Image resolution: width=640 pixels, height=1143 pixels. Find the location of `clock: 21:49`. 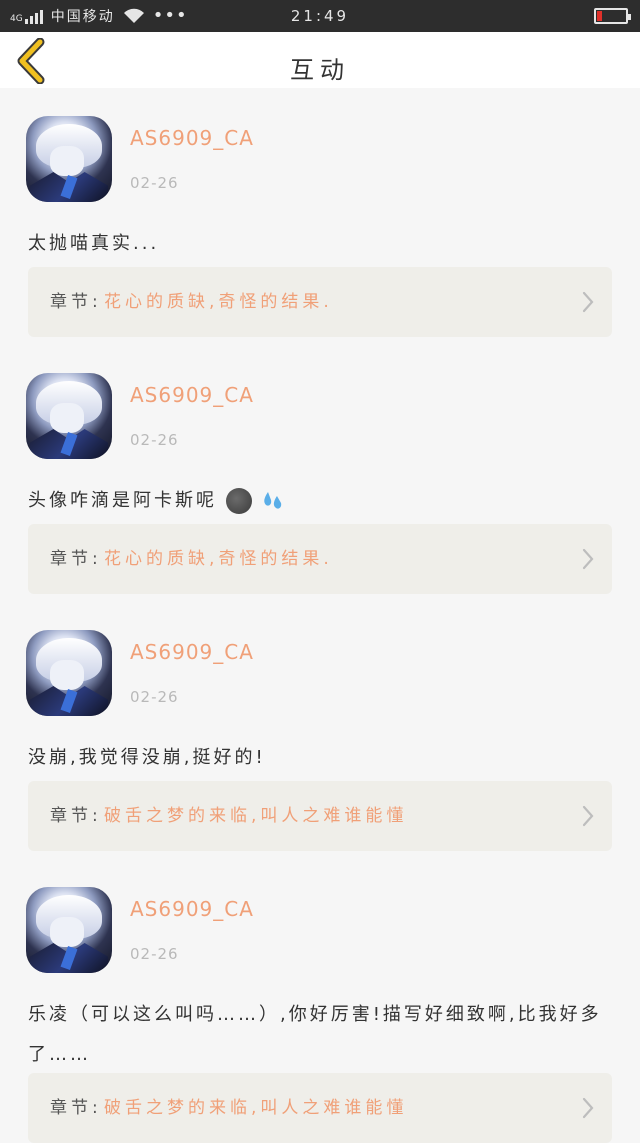

clock: 21:49 is located at coordinates (320, 16).